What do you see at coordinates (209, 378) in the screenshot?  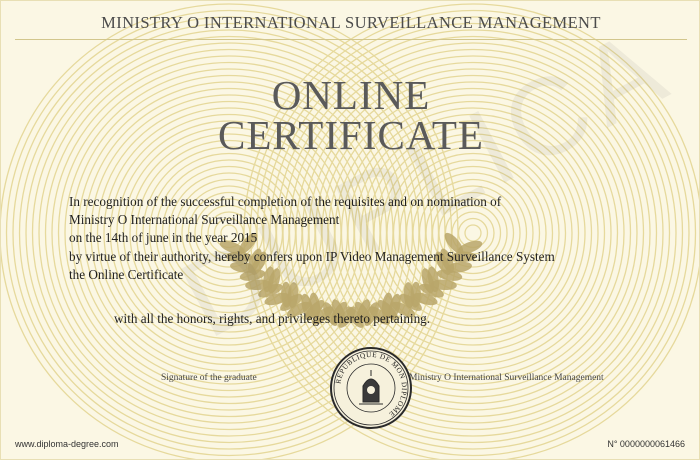 I see `signature-graduate-label: Signature of the graduate` at bounding box center [209, 378].